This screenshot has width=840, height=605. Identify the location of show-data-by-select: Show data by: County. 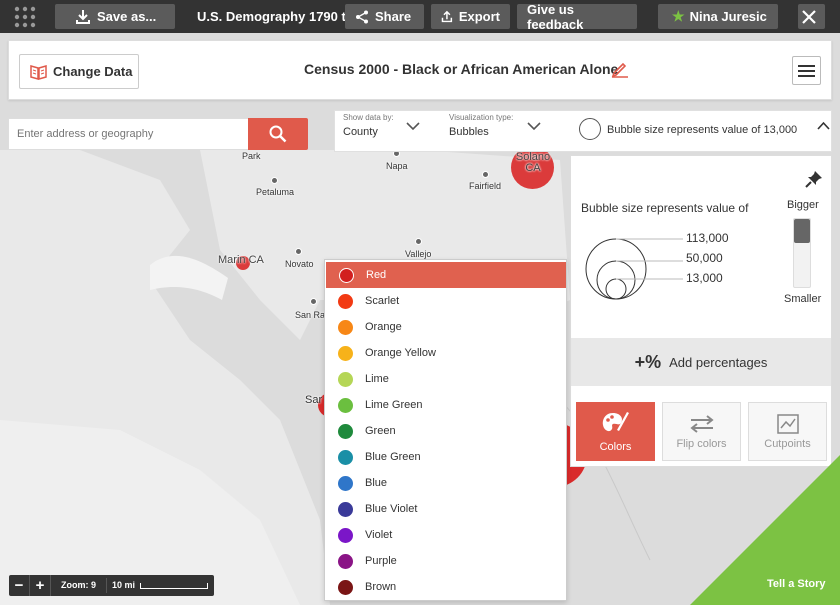
(388, 131).